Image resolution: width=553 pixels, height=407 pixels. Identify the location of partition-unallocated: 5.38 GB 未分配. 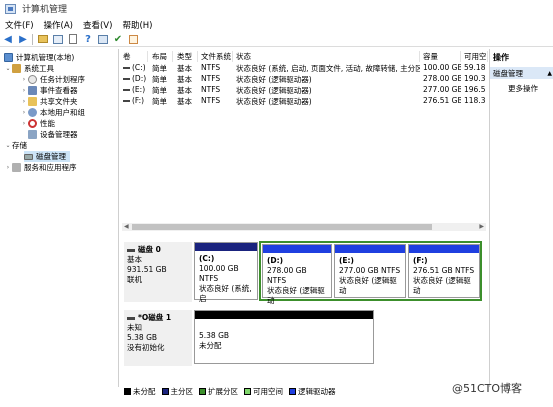
(284, 337).